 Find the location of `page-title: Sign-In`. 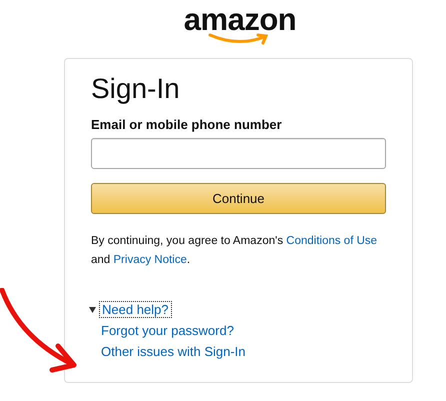

page-title: Sign-In is located at coordinates (136, 89).